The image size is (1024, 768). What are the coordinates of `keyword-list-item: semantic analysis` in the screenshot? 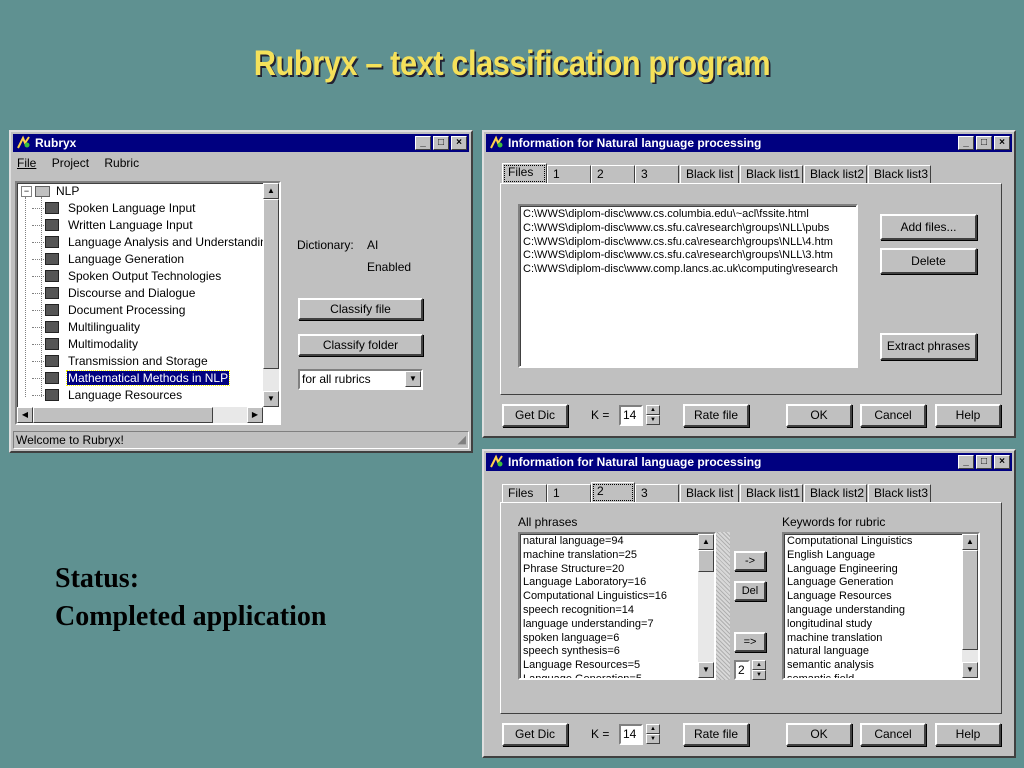 It's located at (873, 666).